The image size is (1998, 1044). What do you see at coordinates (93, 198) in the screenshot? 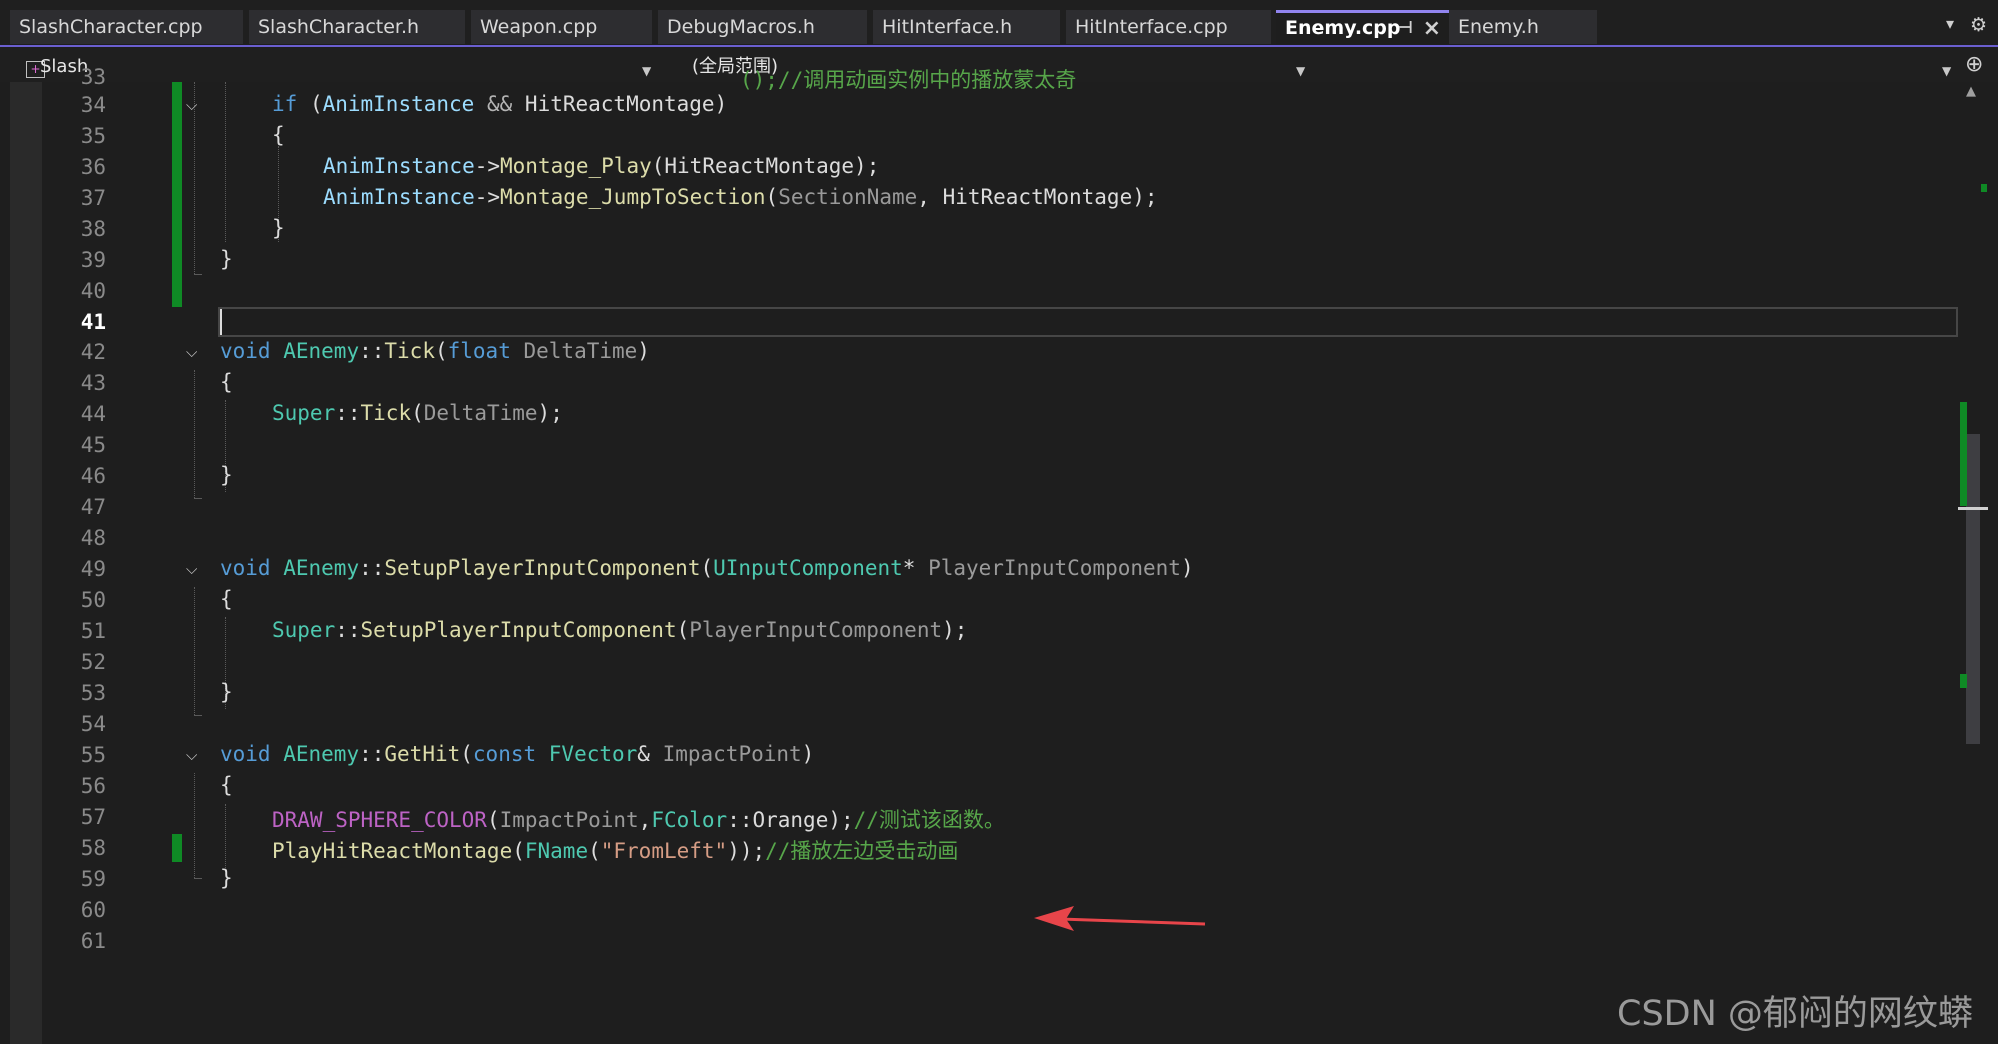
I see `line-number: 37` at bounding box center [93, 198].